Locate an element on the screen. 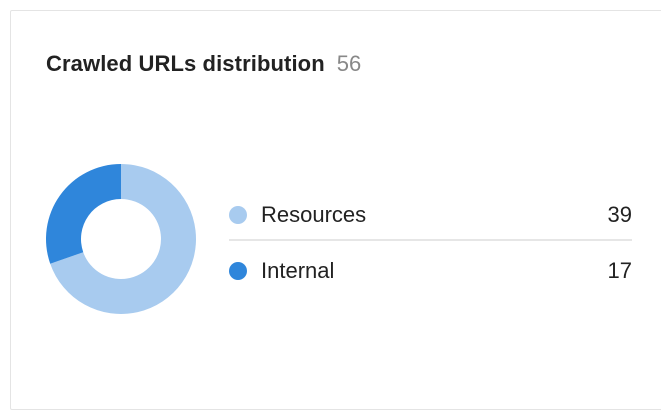 The height and width of the screenshot is (410, 661). legend-item-resources: Resources 39 is located at coordinates (430, 216).